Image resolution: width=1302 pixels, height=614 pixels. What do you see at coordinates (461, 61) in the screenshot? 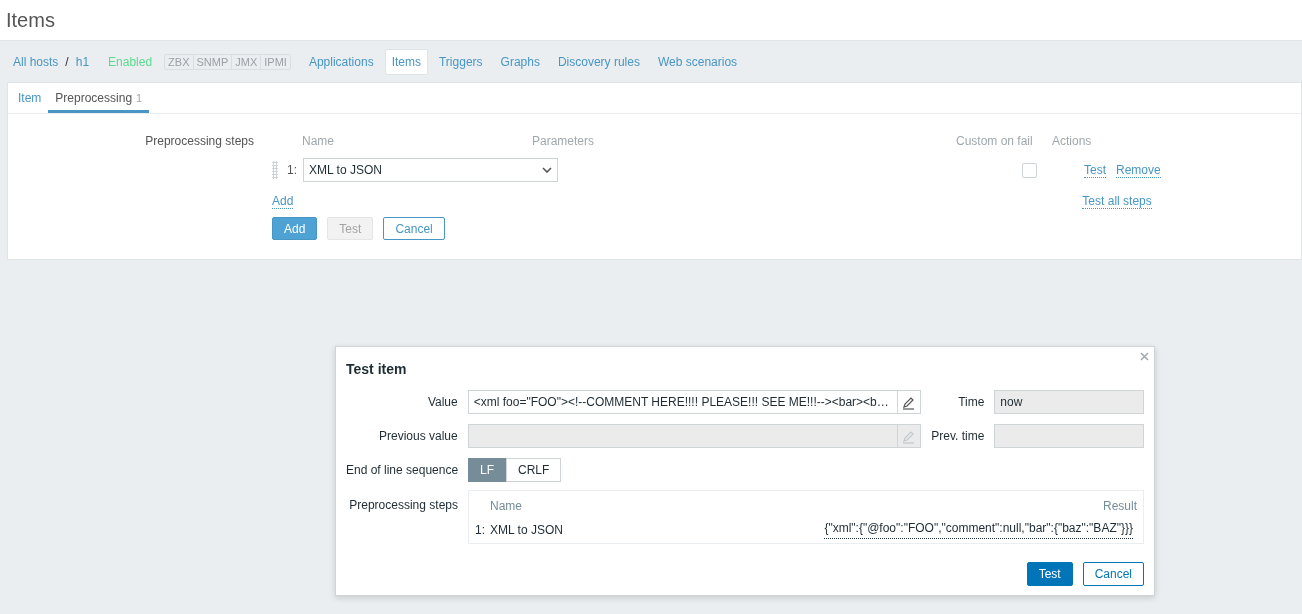
I see `nav-tab: Triggers` at bounding box center [461, 61].